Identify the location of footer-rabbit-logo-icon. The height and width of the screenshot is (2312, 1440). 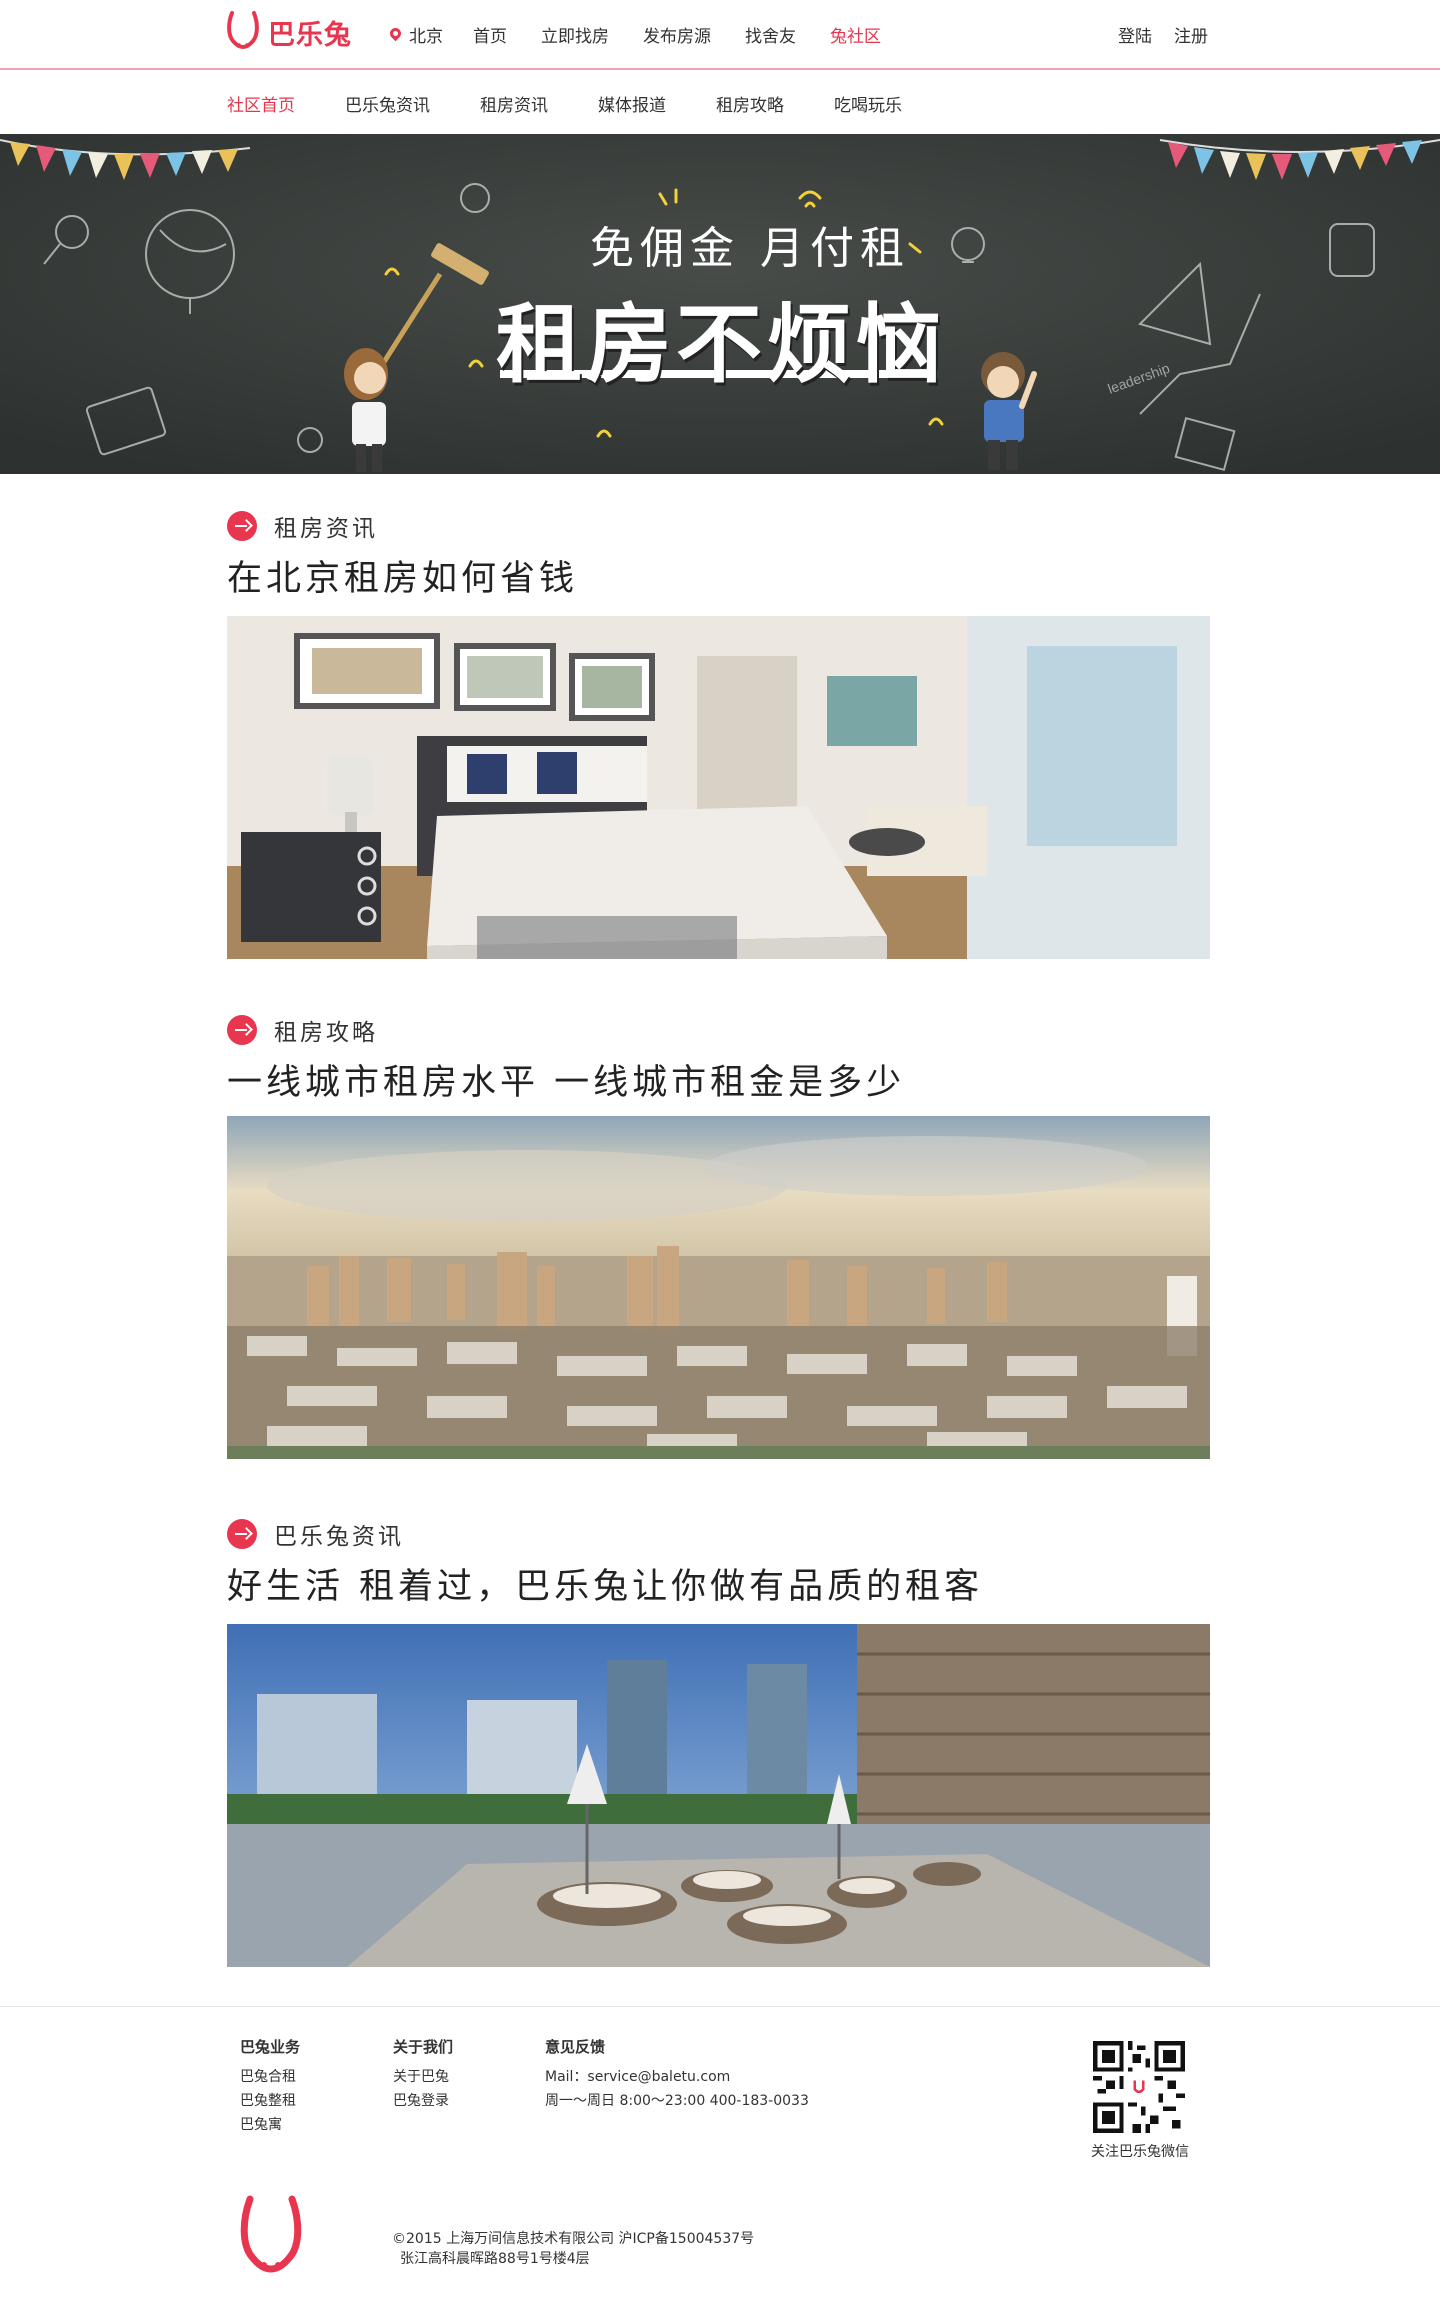
(271, 2234).